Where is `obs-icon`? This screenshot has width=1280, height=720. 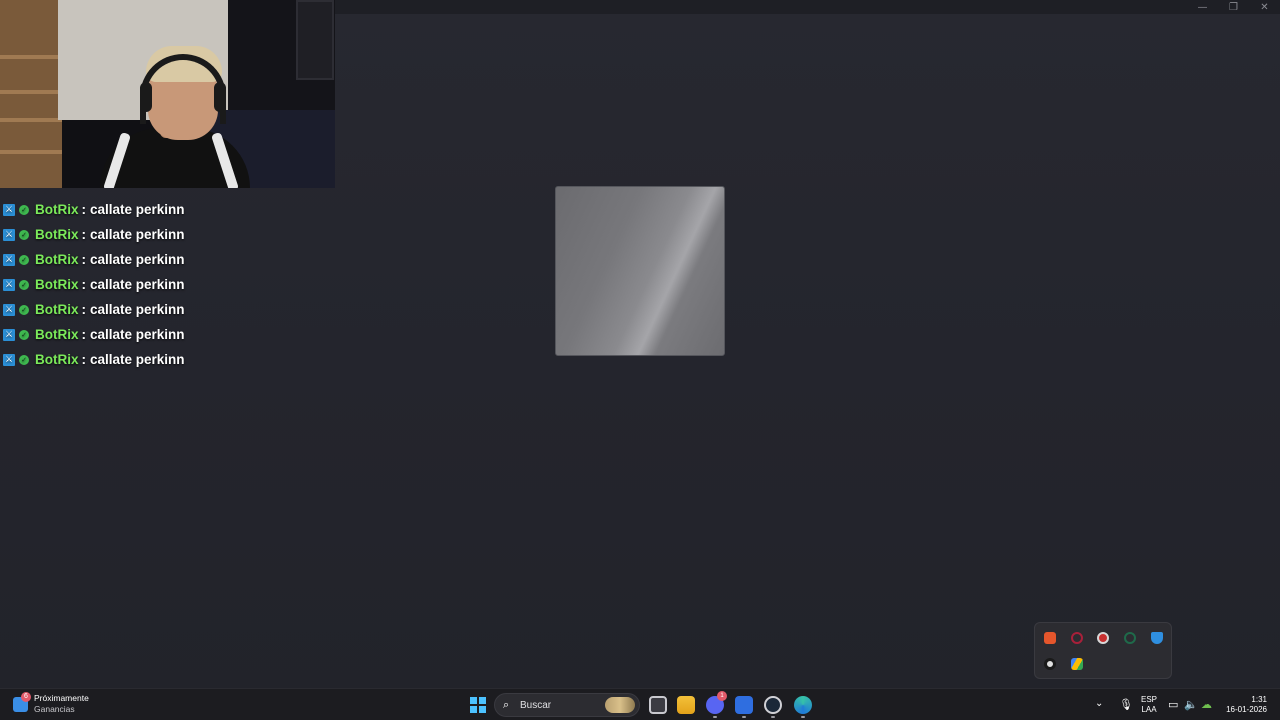
obs-icon is located at coordinates (1050, 638).